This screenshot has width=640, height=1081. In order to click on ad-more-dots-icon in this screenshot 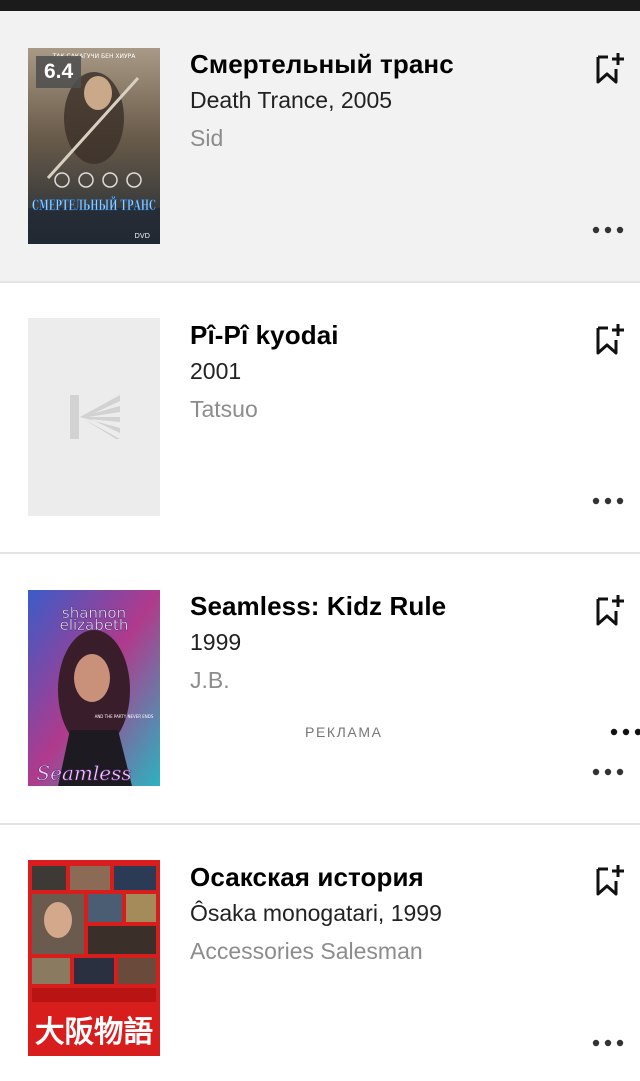, I will do `click(624, 732)`.